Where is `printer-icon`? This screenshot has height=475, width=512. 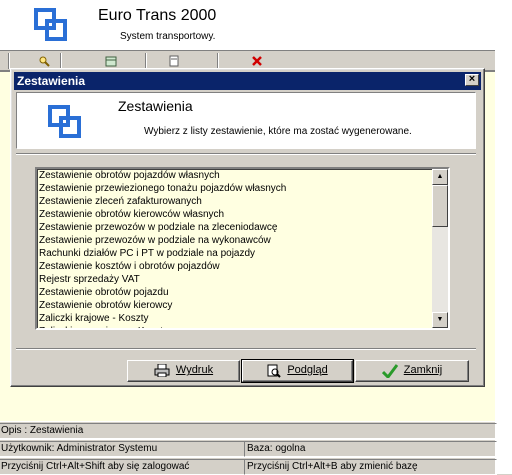
printer-icon is located at coordinates (162, 370).